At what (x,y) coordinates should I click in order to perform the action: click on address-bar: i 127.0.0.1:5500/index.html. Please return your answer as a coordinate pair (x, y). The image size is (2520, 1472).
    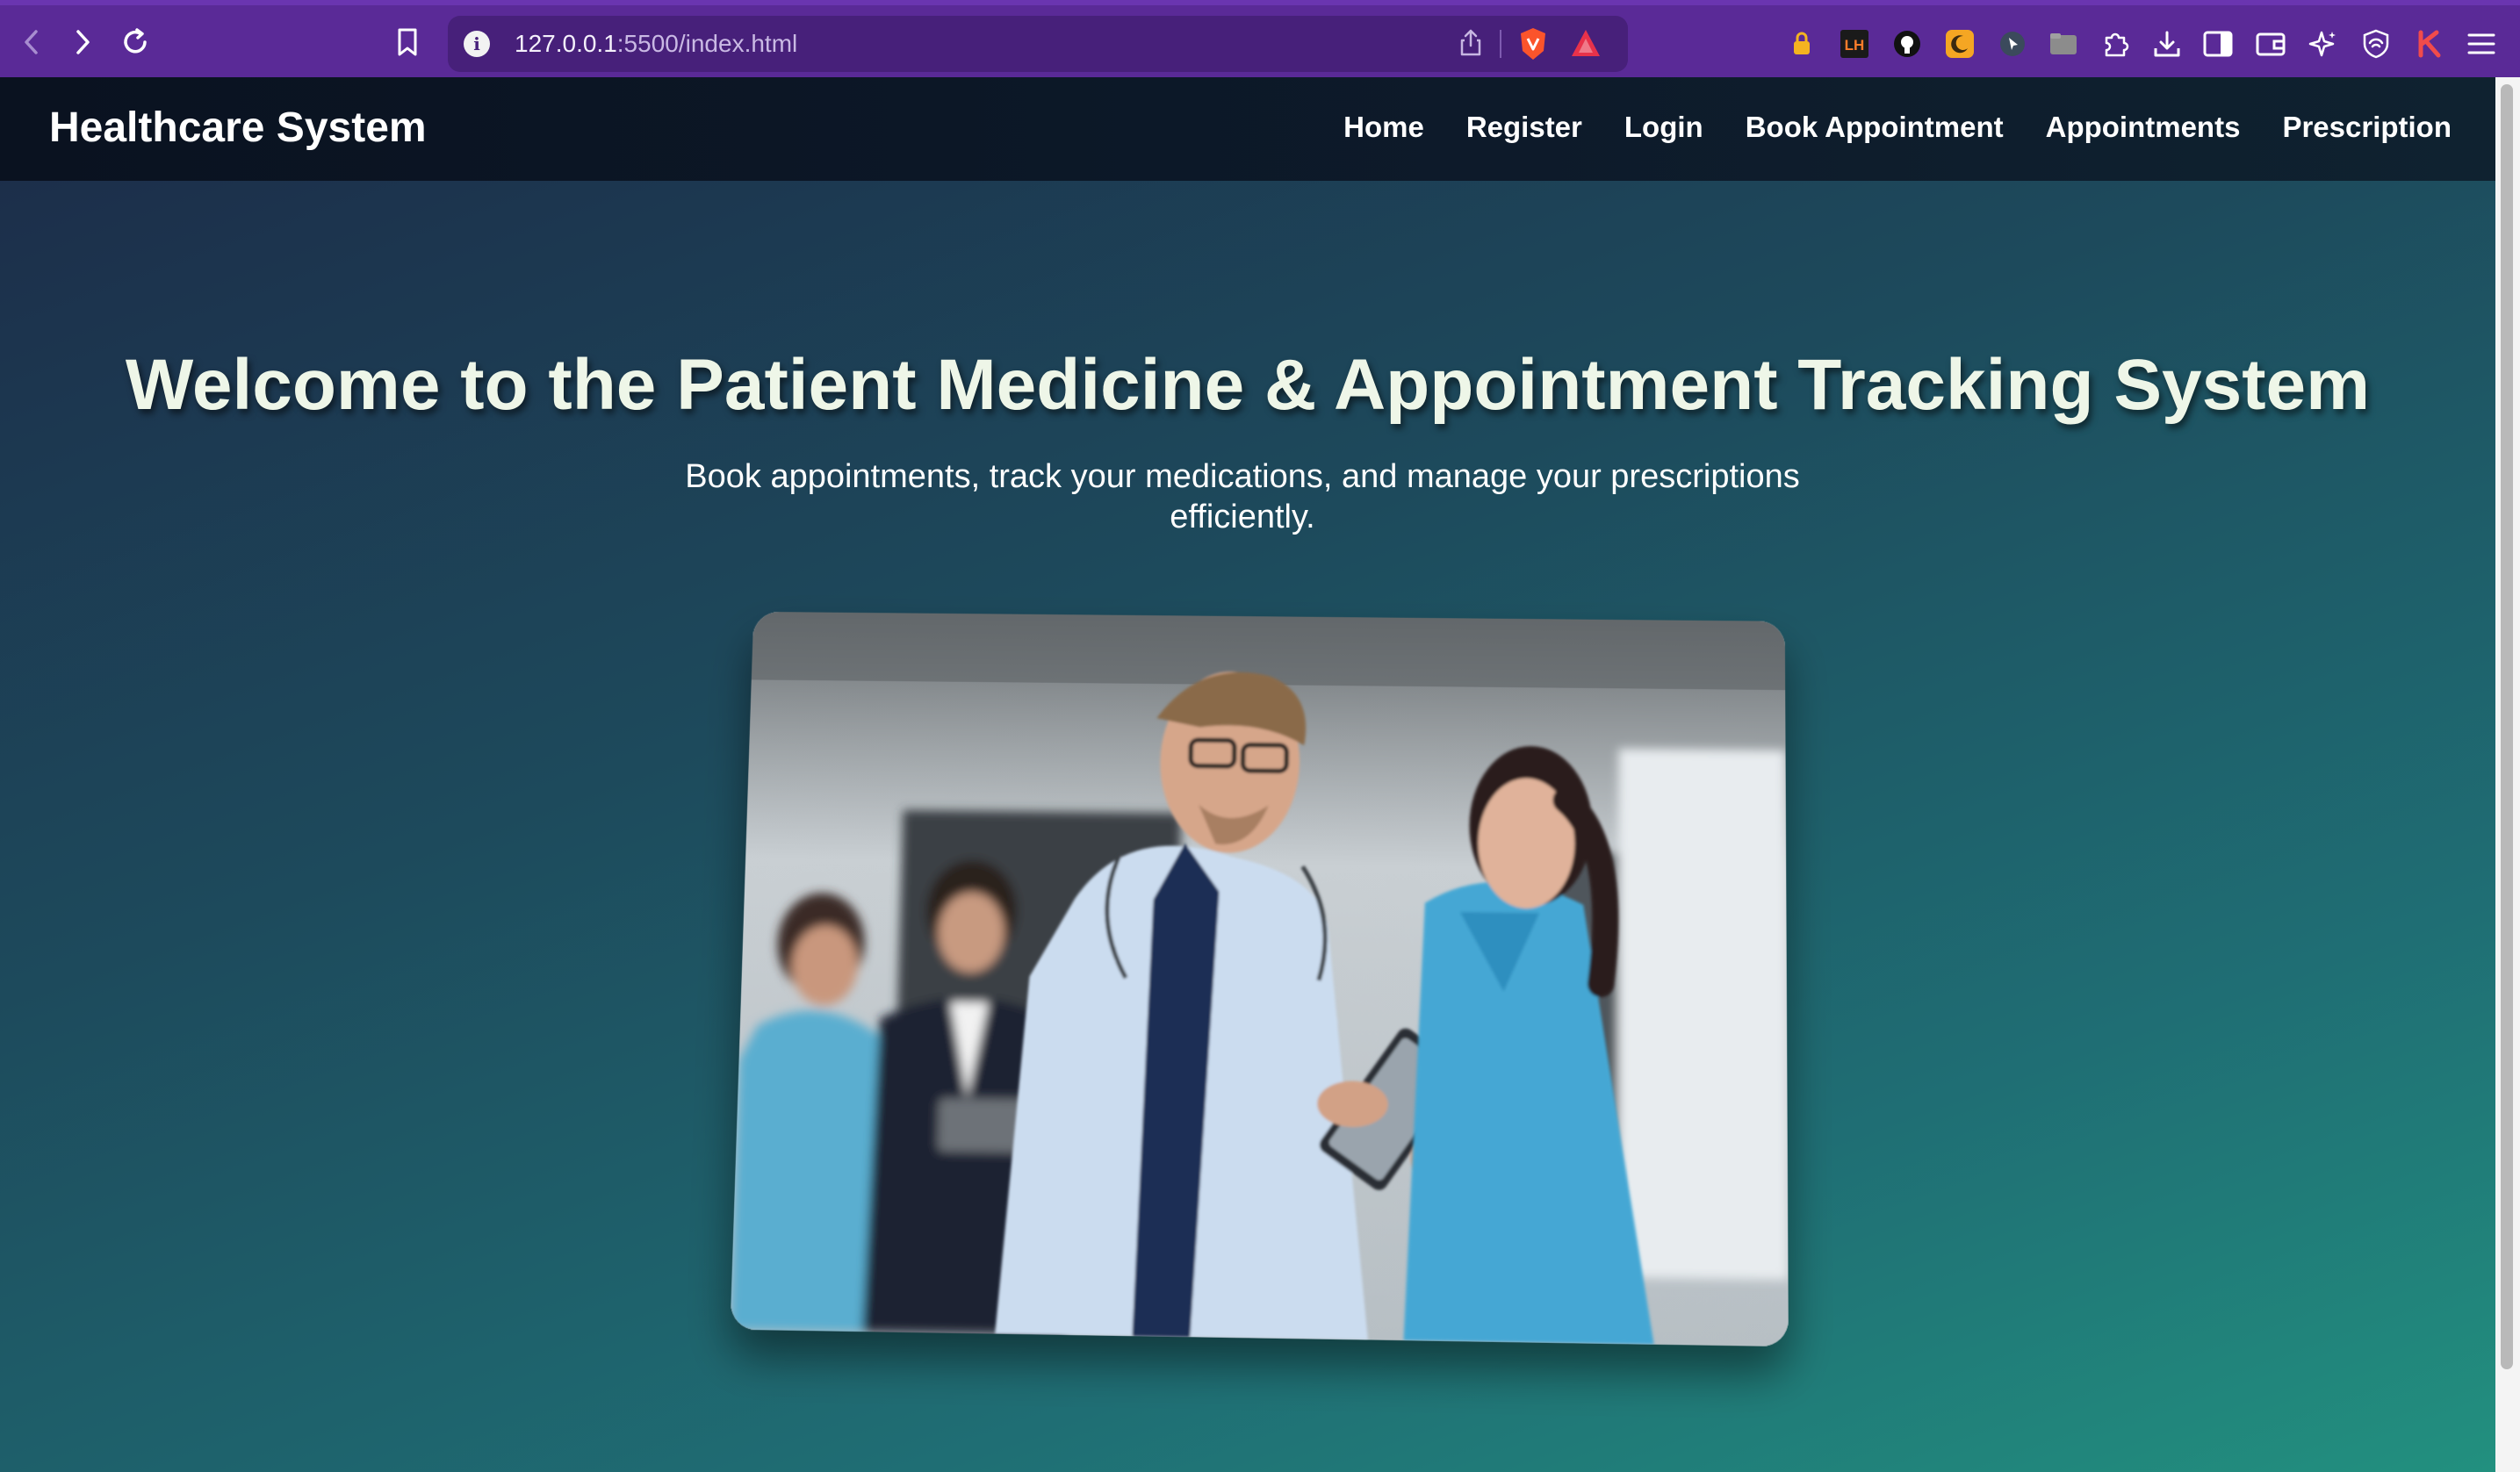
    Looking at the image, I should click on (1038, 44).